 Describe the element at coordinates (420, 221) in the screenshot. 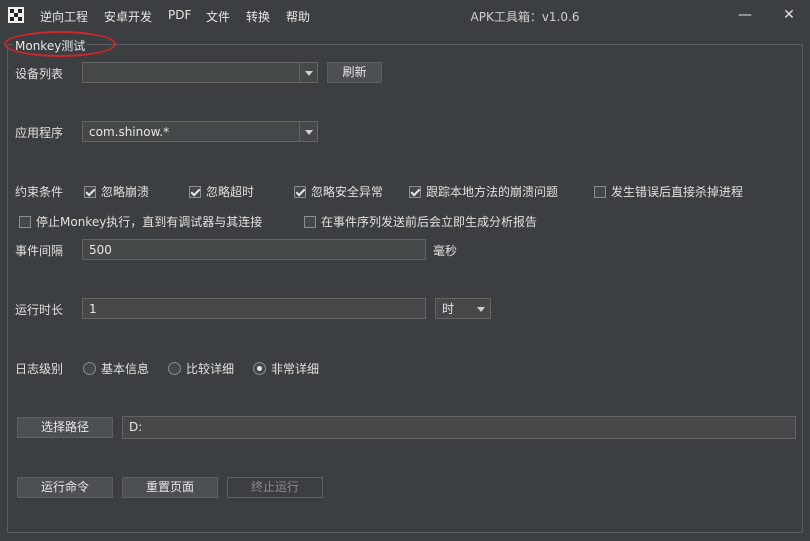

I see `hprof-report-checkbox: 在事件序列发送前后会立即生成分析报告` at that location.